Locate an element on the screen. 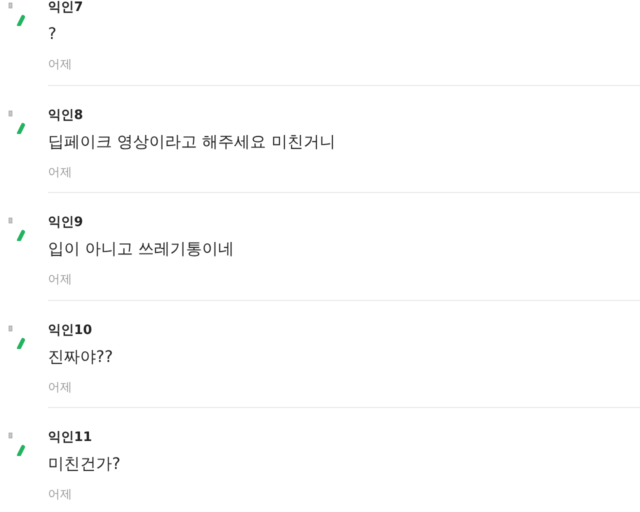 This screenshot has height=512, width=640. comment-author: 익인11 is located at coordinates (70, 437).